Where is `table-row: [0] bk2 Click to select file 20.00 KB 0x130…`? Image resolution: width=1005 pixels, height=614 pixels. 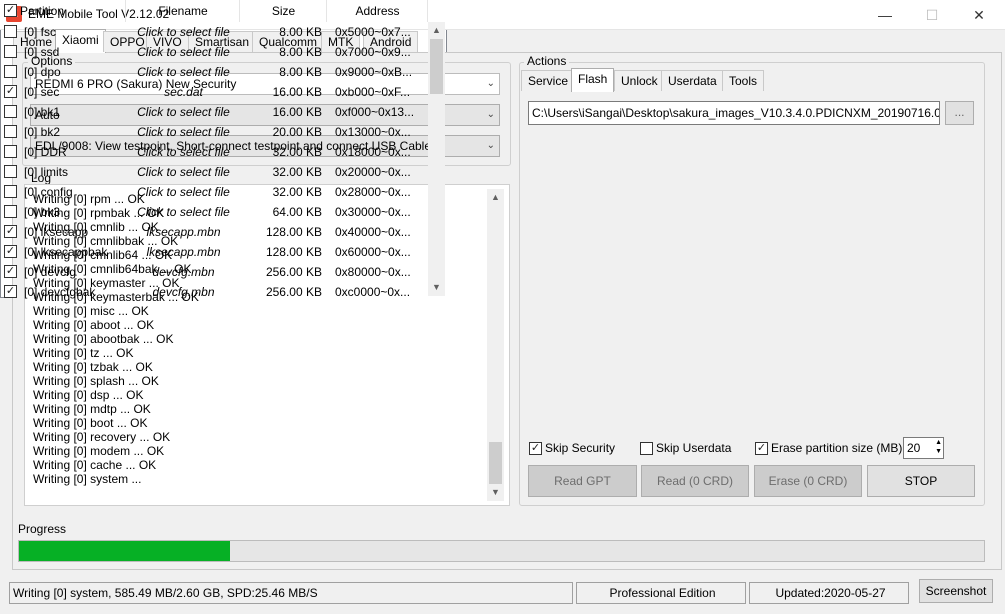 table-row: [0] bk2 Click to select file 20.00 KB 0x130… is located at coordinates (214, 132).